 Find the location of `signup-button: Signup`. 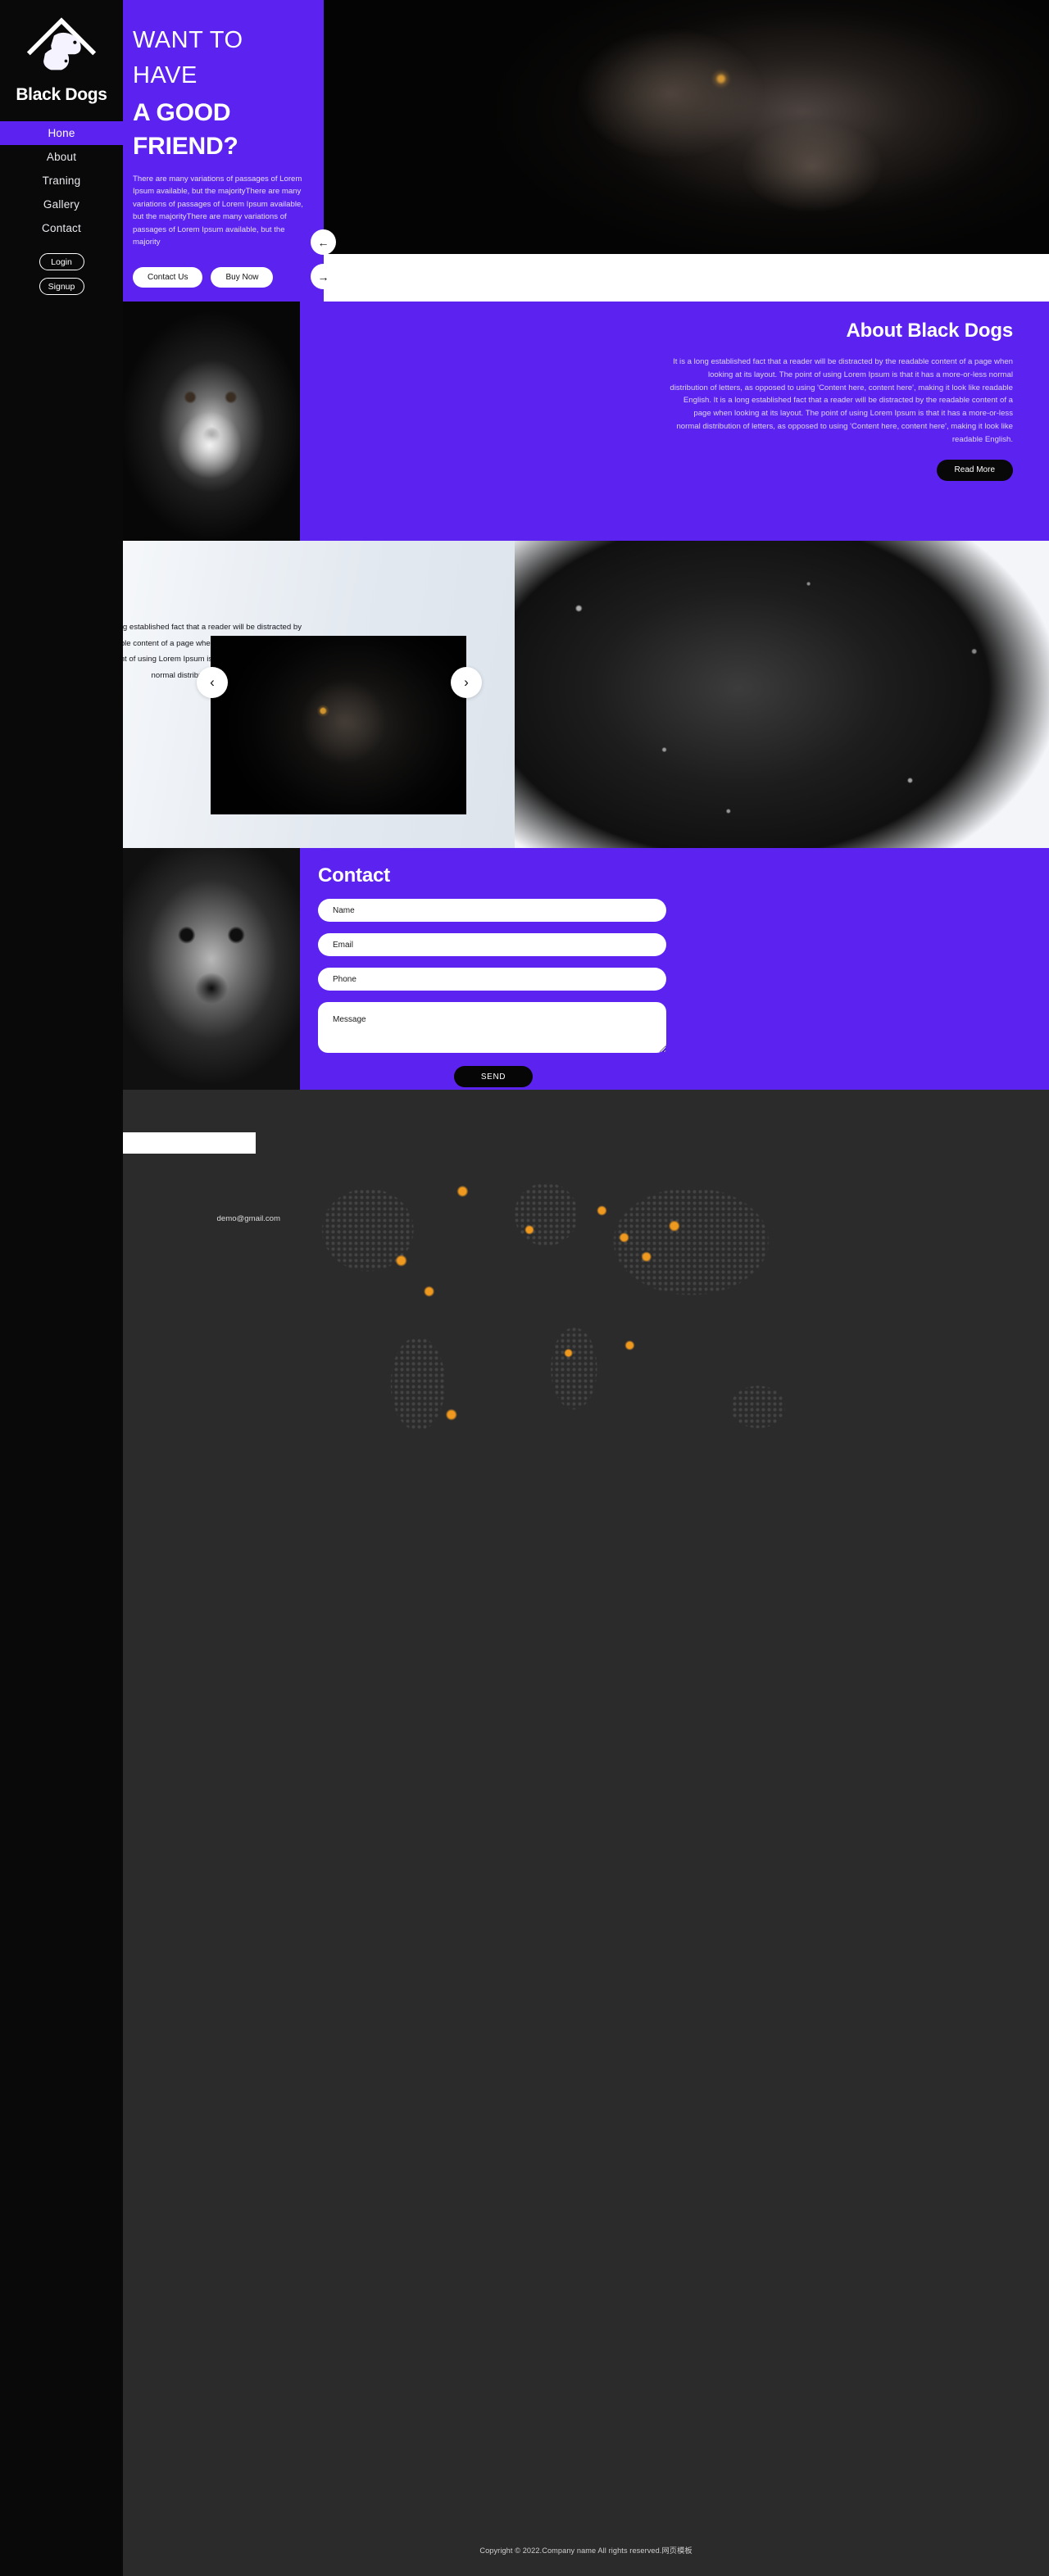

signup-button: Signup is located at coordinates (62, 286).